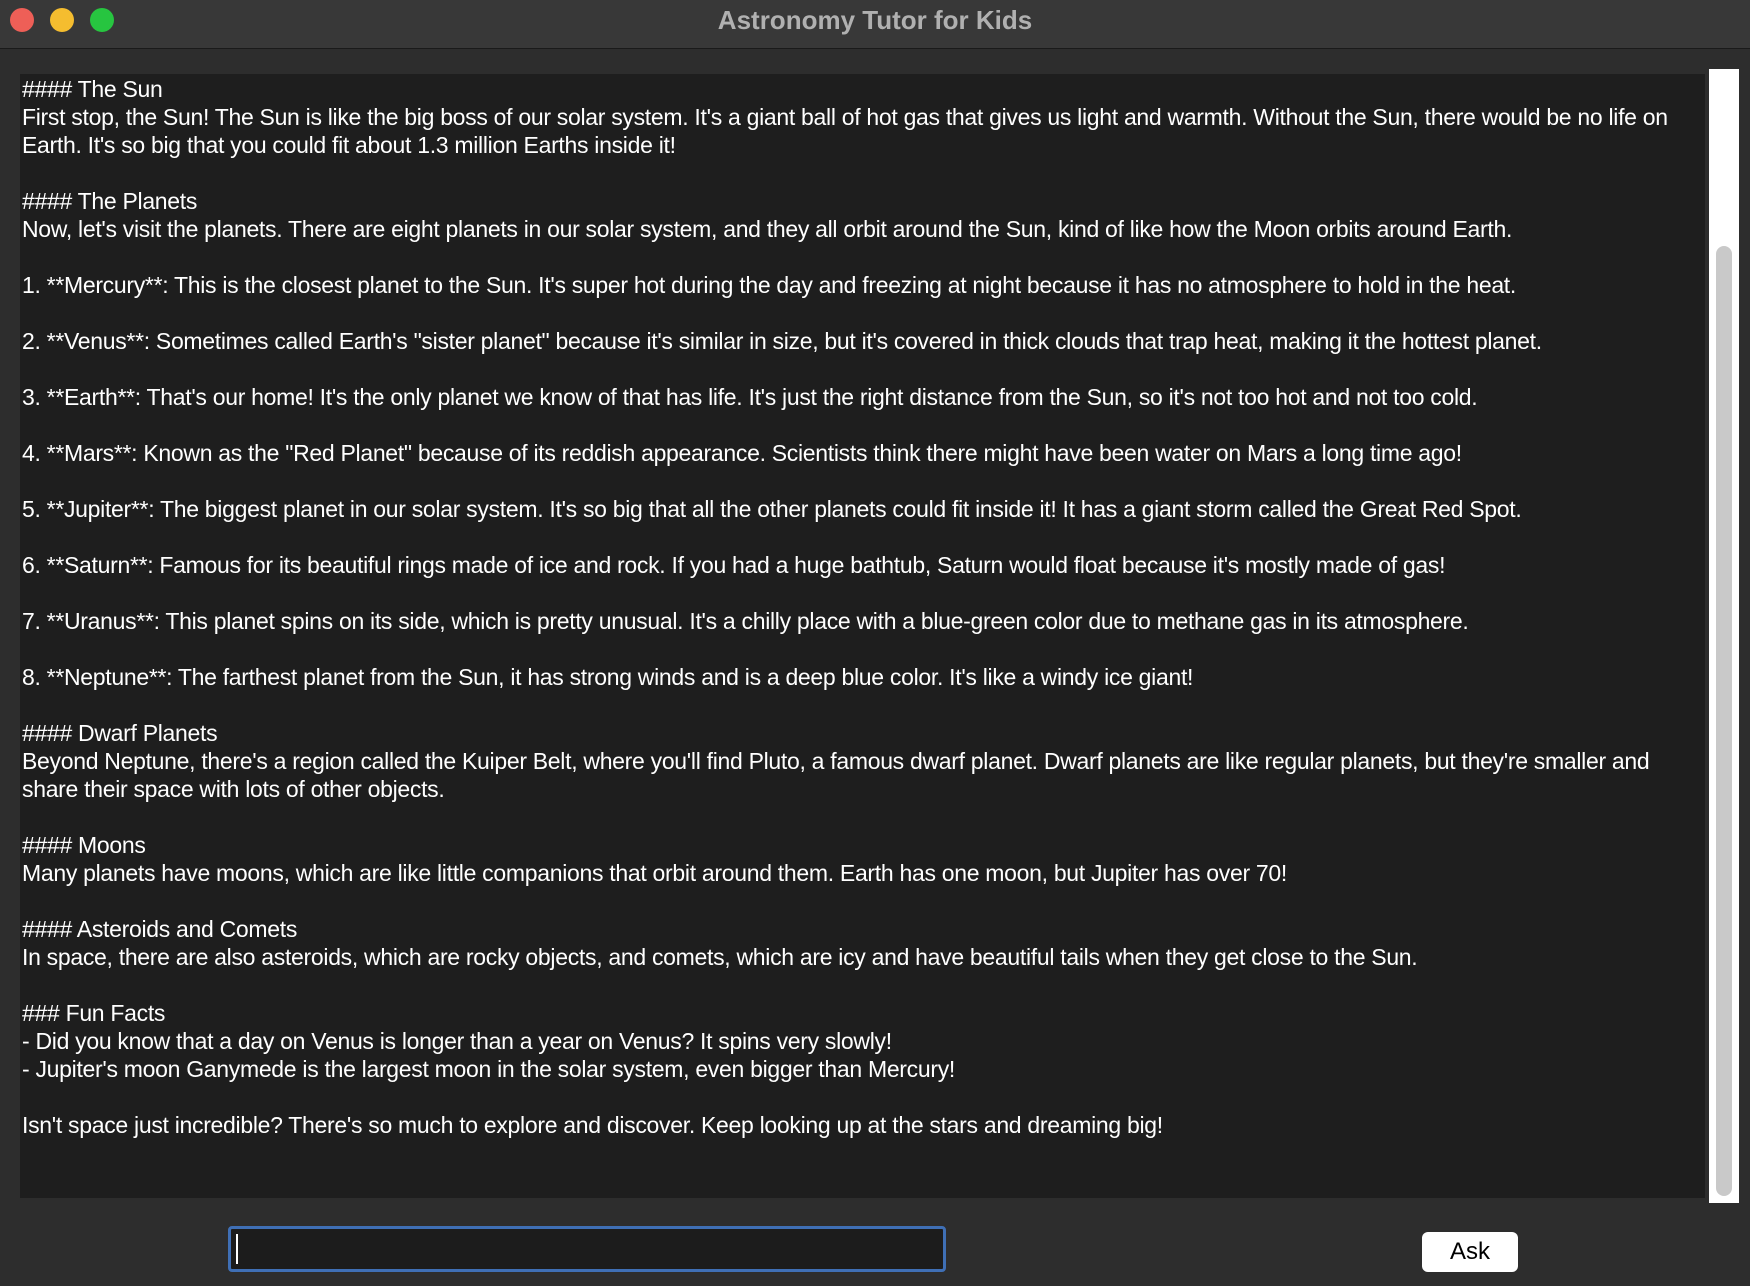 Image resolution: width=1750 pixels, height=1286 pixels. Describe the element at coordinates (587, 1249) in the screenshot. I see `question-input` at that location.